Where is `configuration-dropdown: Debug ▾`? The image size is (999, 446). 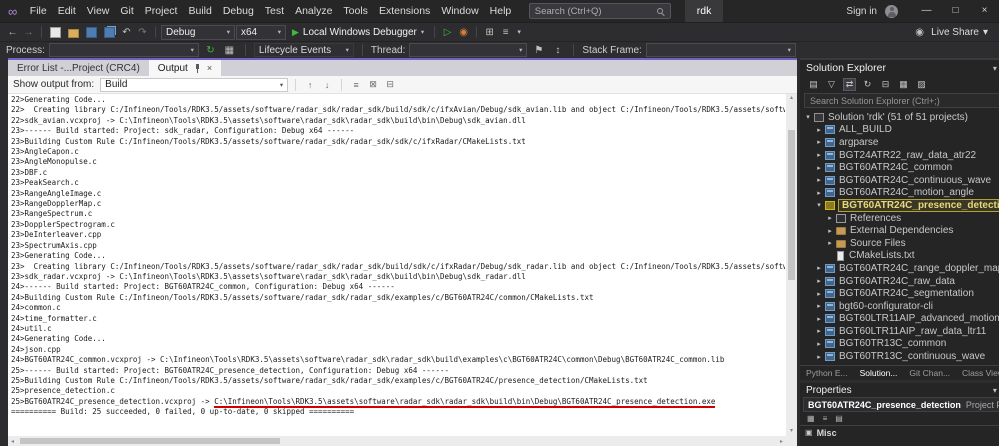
configuration-dropdown: Debug ▾ is located at coordinates (198, 32).